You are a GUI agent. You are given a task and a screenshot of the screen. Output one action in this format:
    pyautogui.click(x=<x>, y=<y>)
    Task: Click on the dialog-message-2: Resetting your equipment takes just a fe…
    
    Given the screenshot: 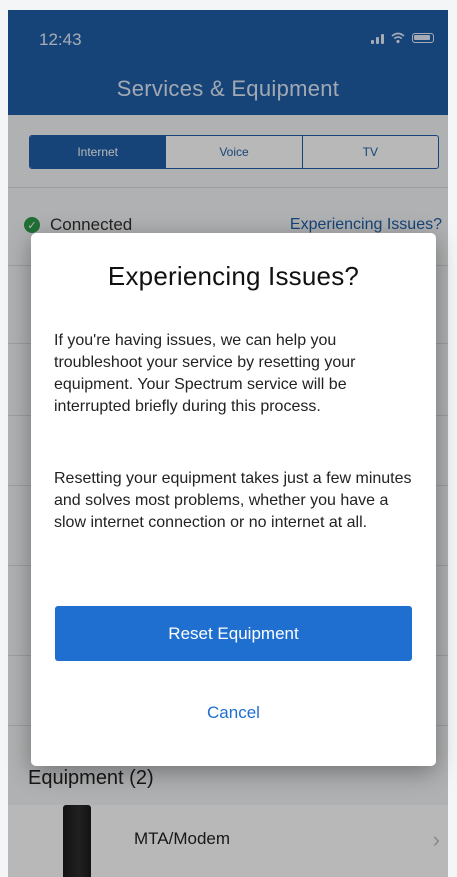 What is the action you would take?
    pyautogui.click(x=233, y=500)
    